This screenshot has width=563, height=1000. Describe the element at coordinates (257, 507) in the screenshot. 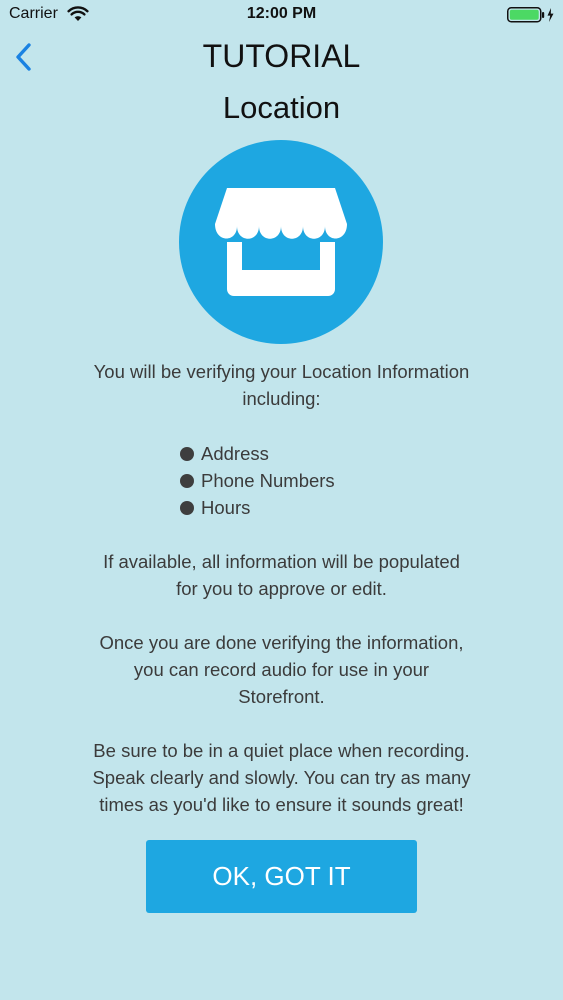

I see `list-item: Hours` at that location.